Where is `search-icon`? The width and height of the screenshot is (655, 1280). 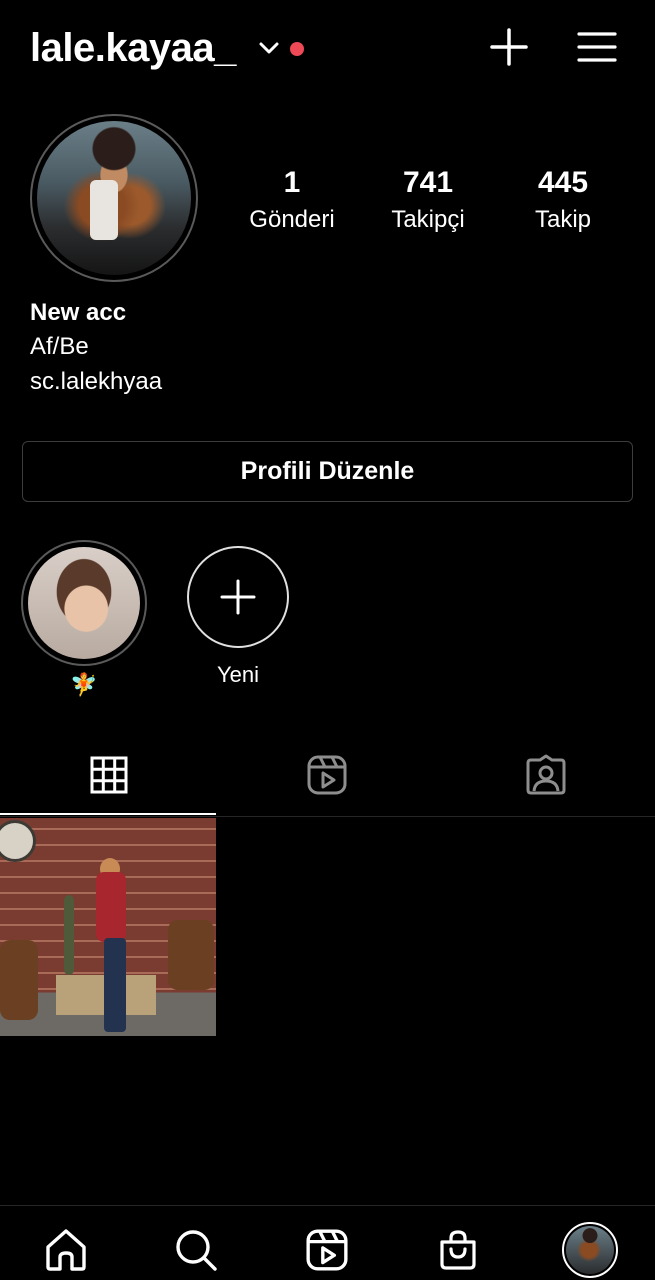 search-icon is located at coordinates (196, 1250).